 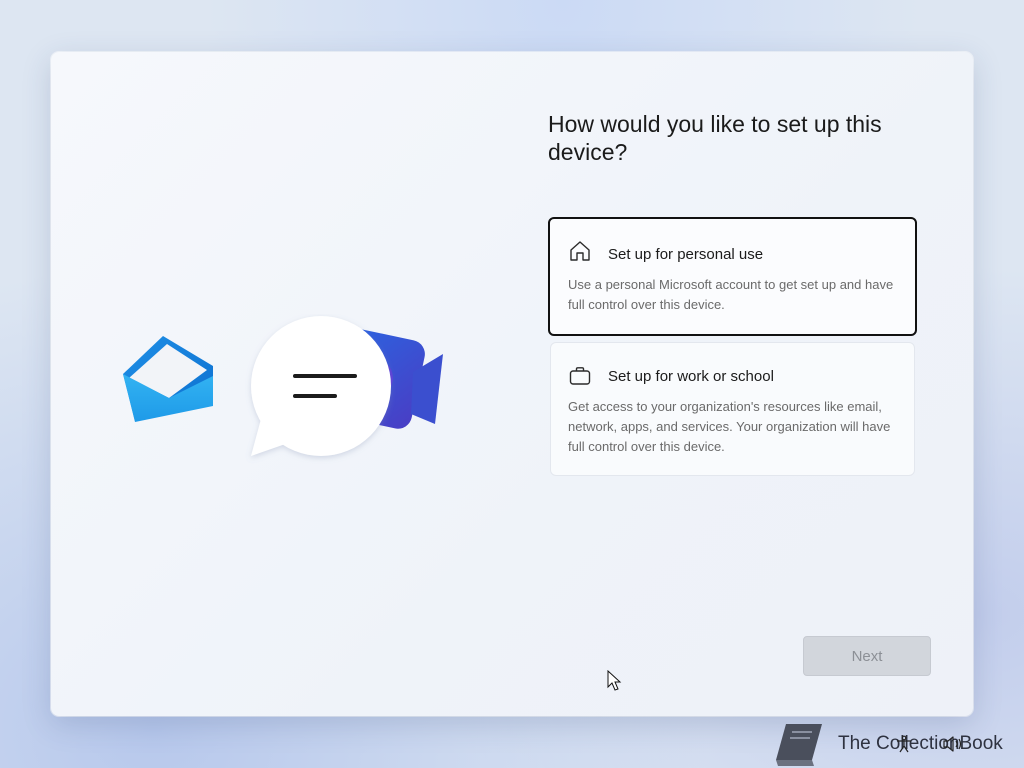 I want to click on setup-illustration, so click(x=283, y=386).